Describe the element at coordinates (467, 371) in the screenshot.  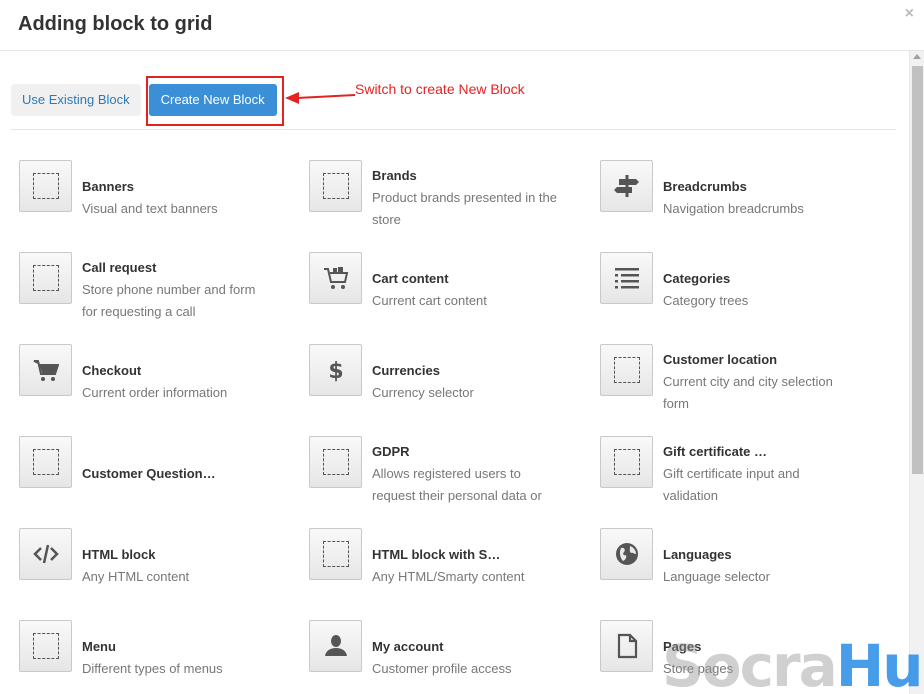
I see `block-title: Currencies` at that location.